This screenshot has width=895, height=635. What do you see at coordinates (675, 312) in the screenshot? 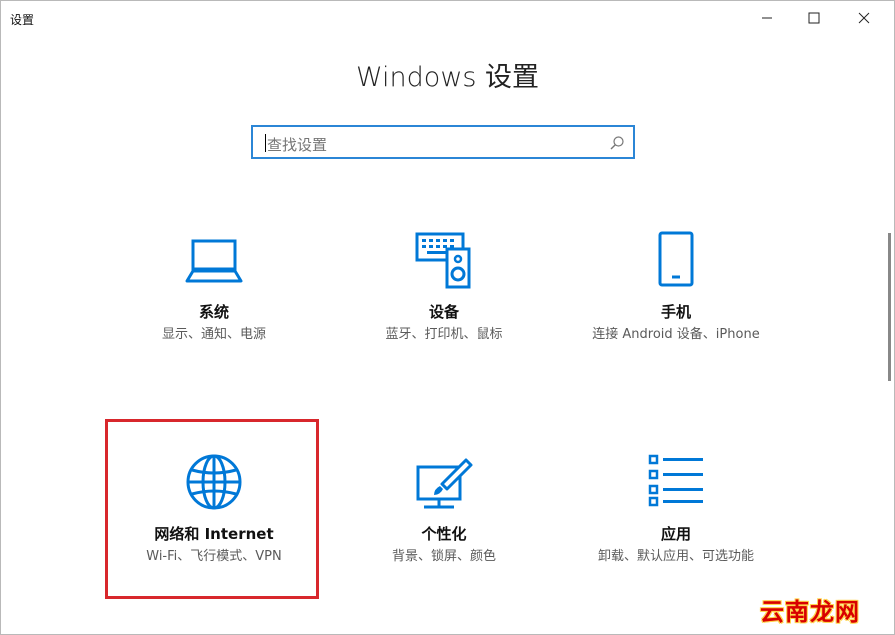
I see `tile-name: 手机` at bounding box center [675, 312].